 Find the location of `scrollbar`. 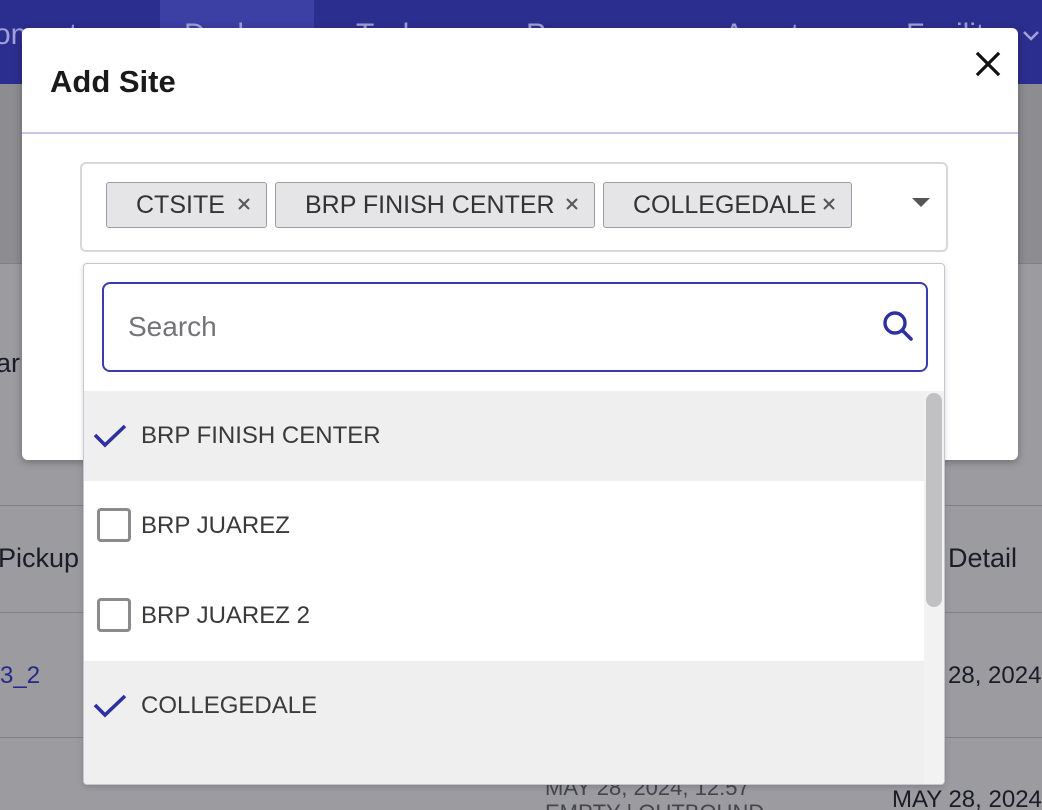

scrollbar is located at coordinates (934, 587).